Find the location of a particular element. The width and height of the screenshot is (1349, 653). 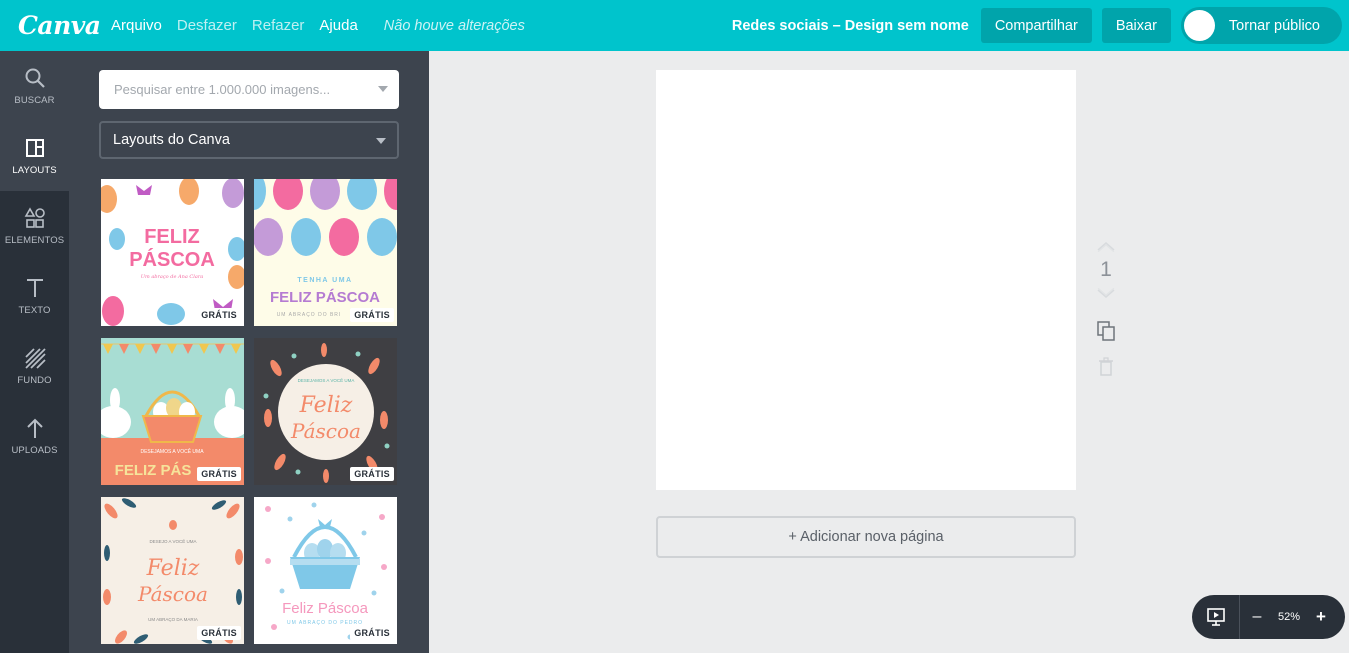

layout-category-select: Layouts do Canva is located at coordinates (249, 140).